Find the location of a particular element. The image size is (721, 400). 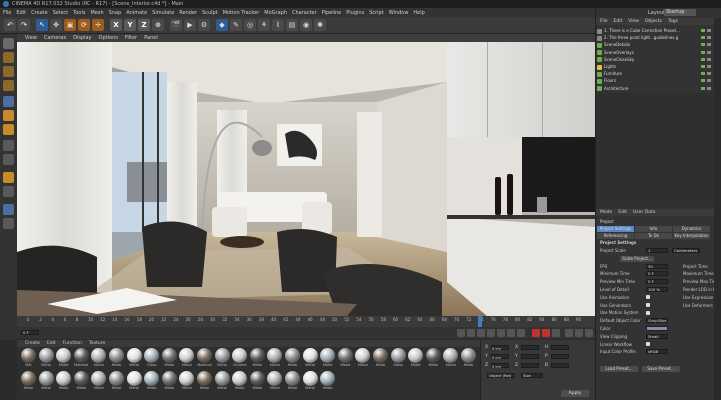

polygons-mode-icon is located at coordinates (8, 129).